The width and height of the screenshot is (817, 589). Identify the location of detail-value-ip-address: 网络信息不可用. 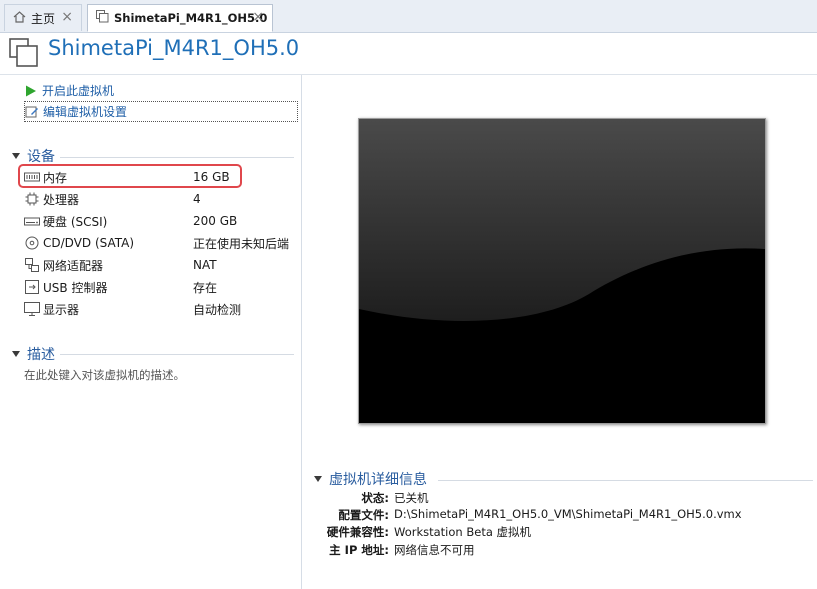
(434, 550).